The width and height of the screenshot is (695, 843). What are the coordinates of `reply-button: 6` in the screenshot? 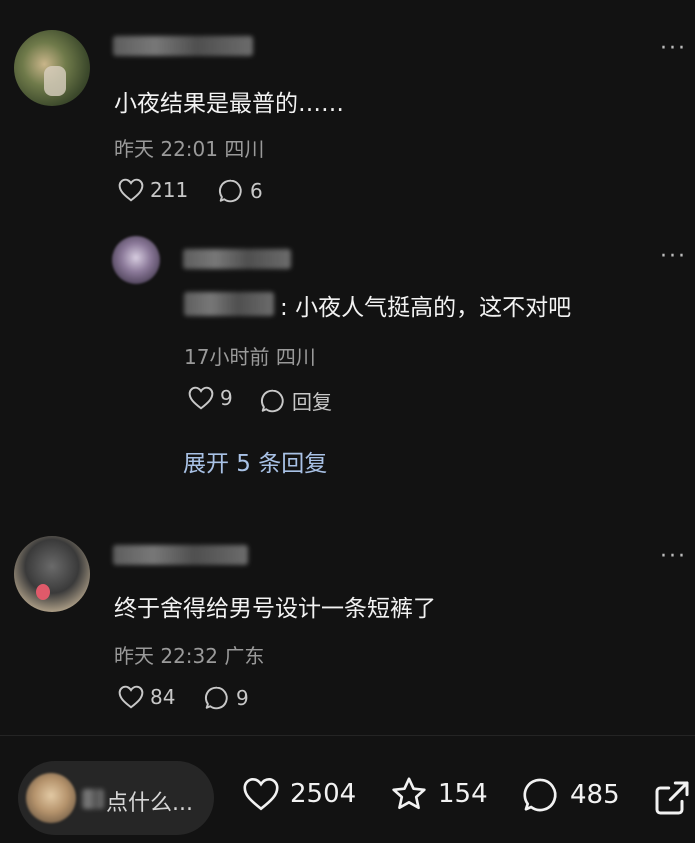 It's located at (240, 191).